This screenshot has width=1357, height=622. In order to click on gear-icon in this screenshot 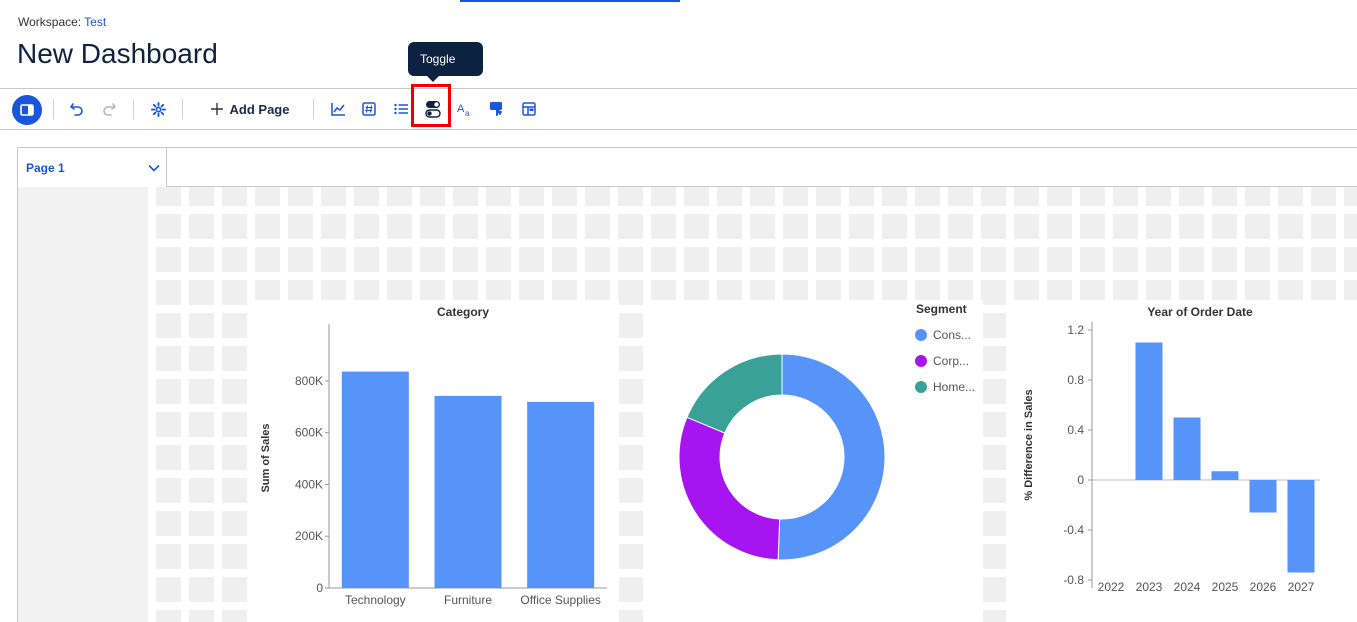, I will do `click(158, 109)`.